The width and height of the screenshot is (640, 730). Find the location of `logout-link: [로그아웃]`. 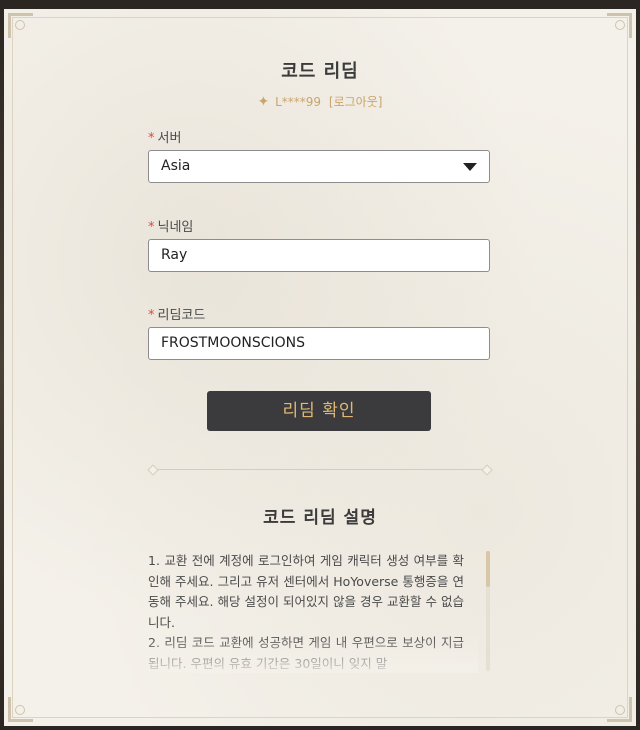

logout-link: [로그아웃] is located at coordinates (356, 102).